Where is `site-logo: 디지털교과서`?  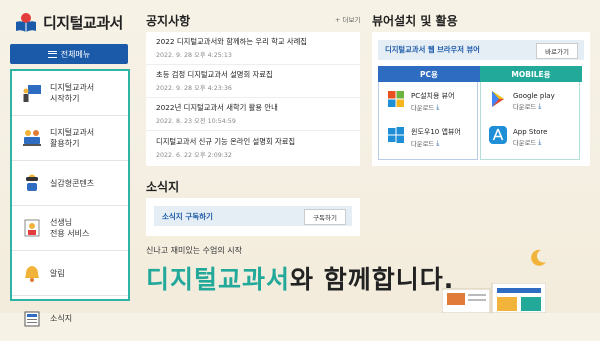
site-logo: 디지털교과서 is located at coordinates (68, 22).